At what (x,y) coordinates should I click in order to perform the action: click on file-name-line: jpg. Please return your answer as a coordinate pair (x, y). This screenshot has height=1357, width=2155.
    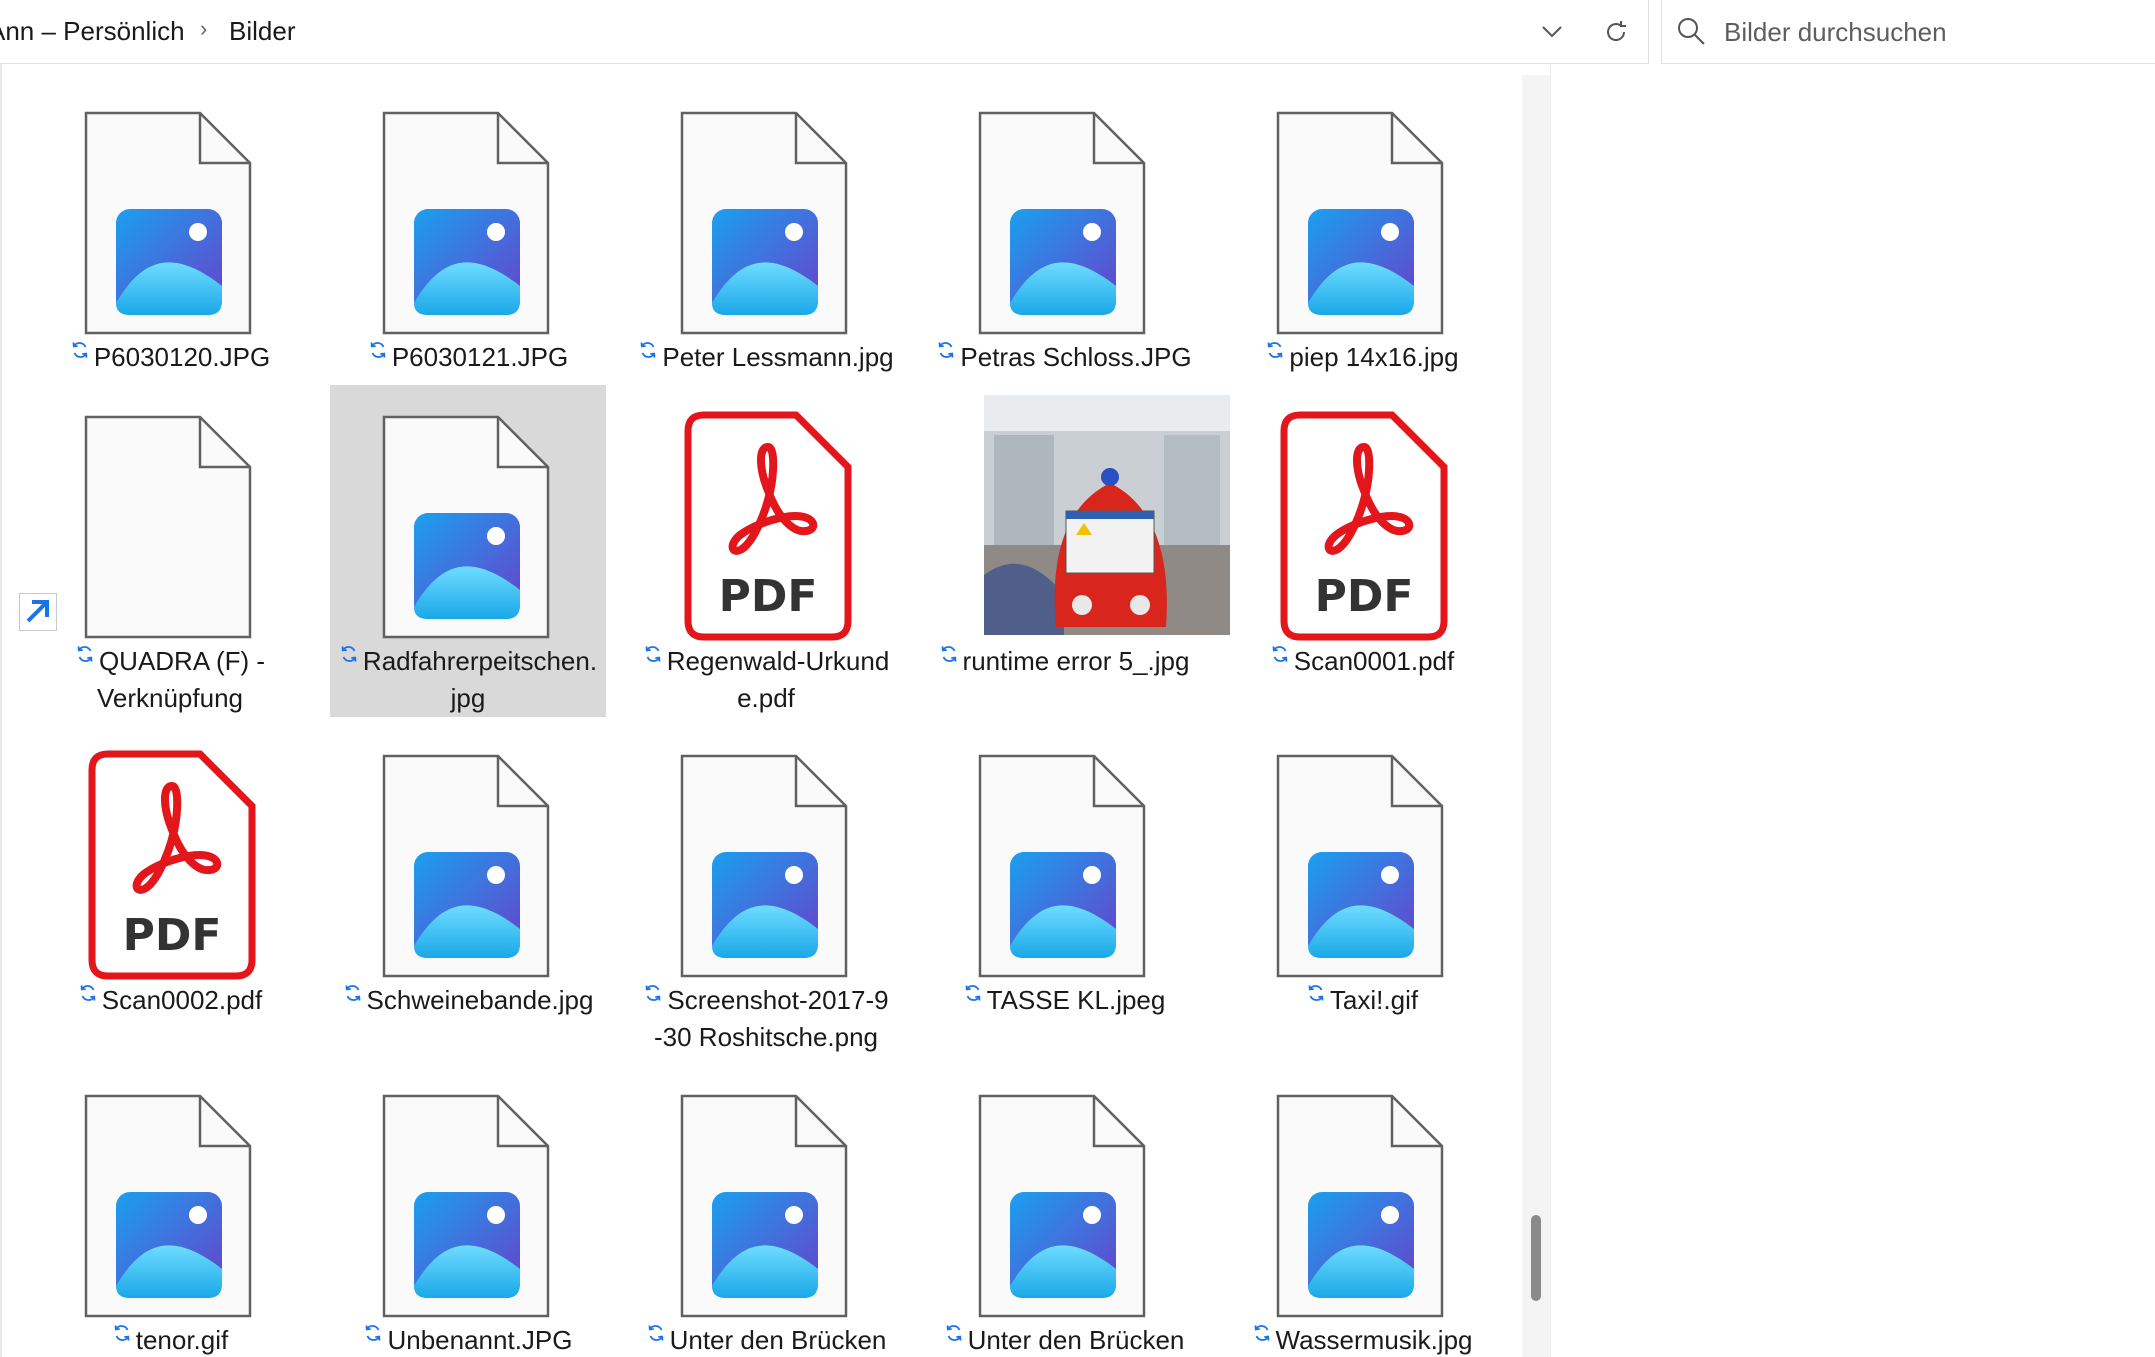
    Looking at the image, I should click on (468, 698).